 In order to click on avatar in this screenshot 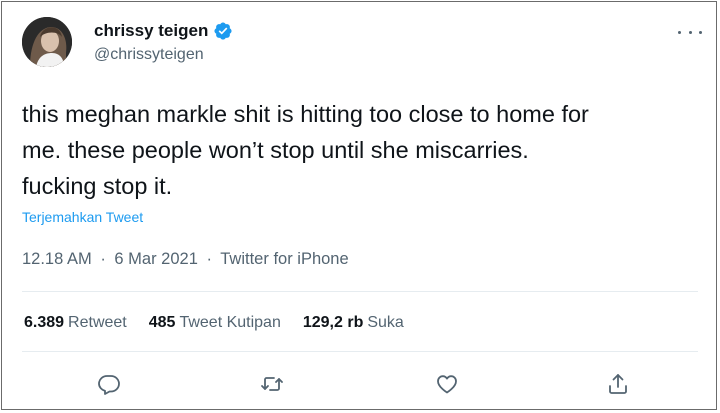, I will do `click(47, 42)`.